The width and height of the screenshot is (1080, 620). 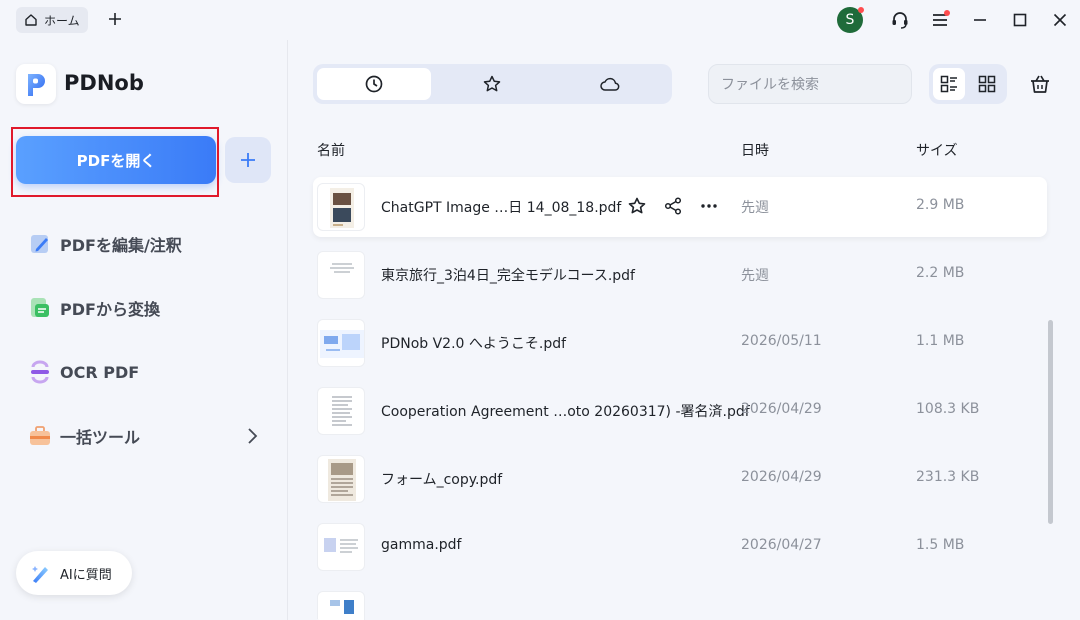 What do you see at coordinates (850, 20) in the screenshot?
I see `avatar-letter: S` at bounding box center [850, 20].